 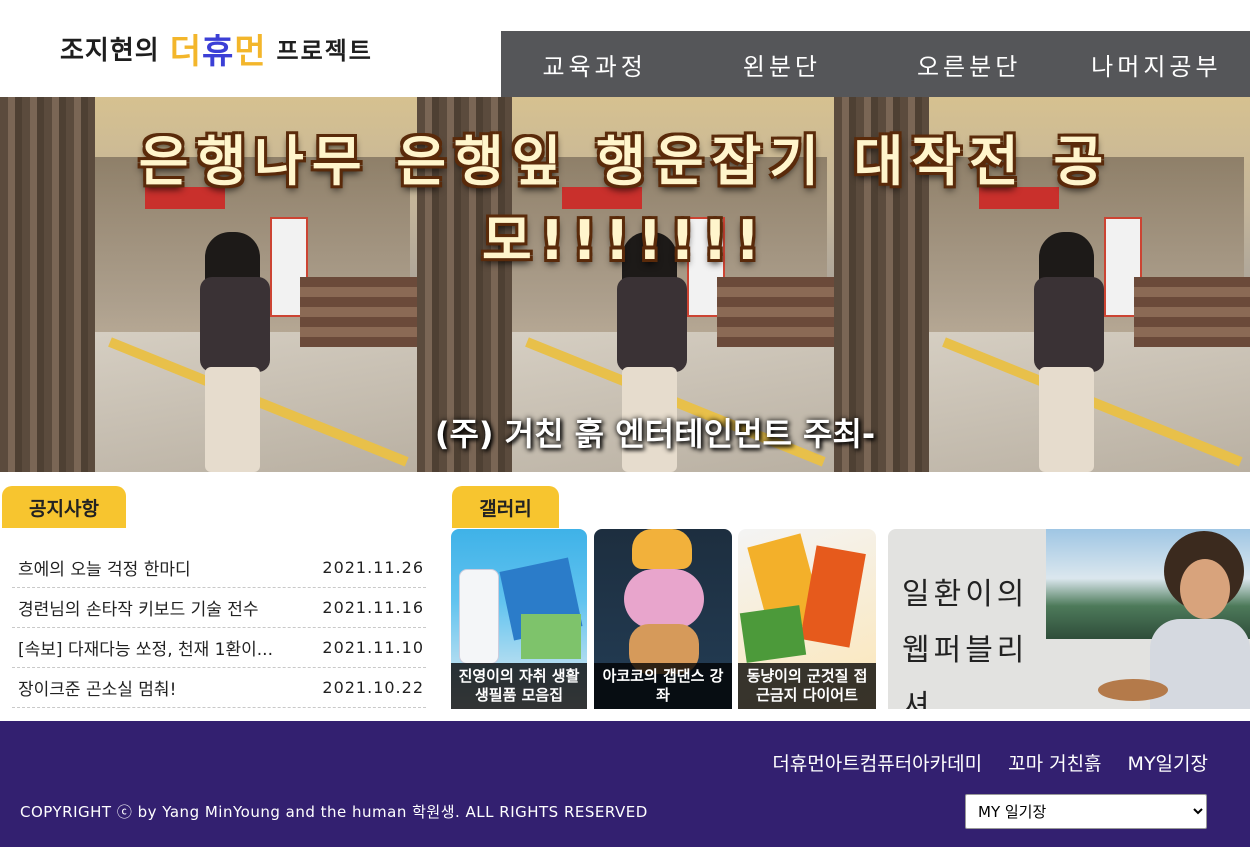 I want to click on footer-link-diary: MY일기장, so click(x=1168, y=762).